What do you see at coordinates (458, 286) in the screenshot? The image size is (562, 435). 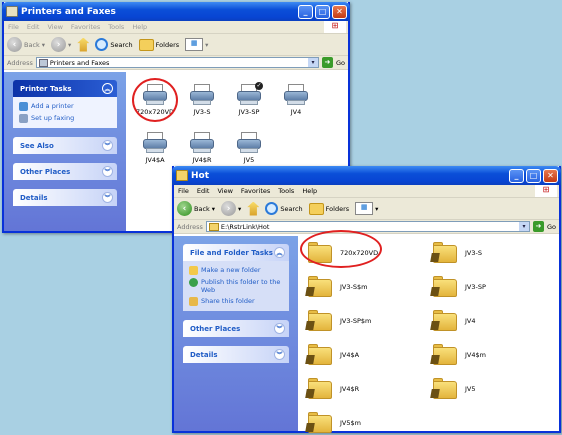 I see `folder-item: JV3-SP` at bounding box center [458, 286].